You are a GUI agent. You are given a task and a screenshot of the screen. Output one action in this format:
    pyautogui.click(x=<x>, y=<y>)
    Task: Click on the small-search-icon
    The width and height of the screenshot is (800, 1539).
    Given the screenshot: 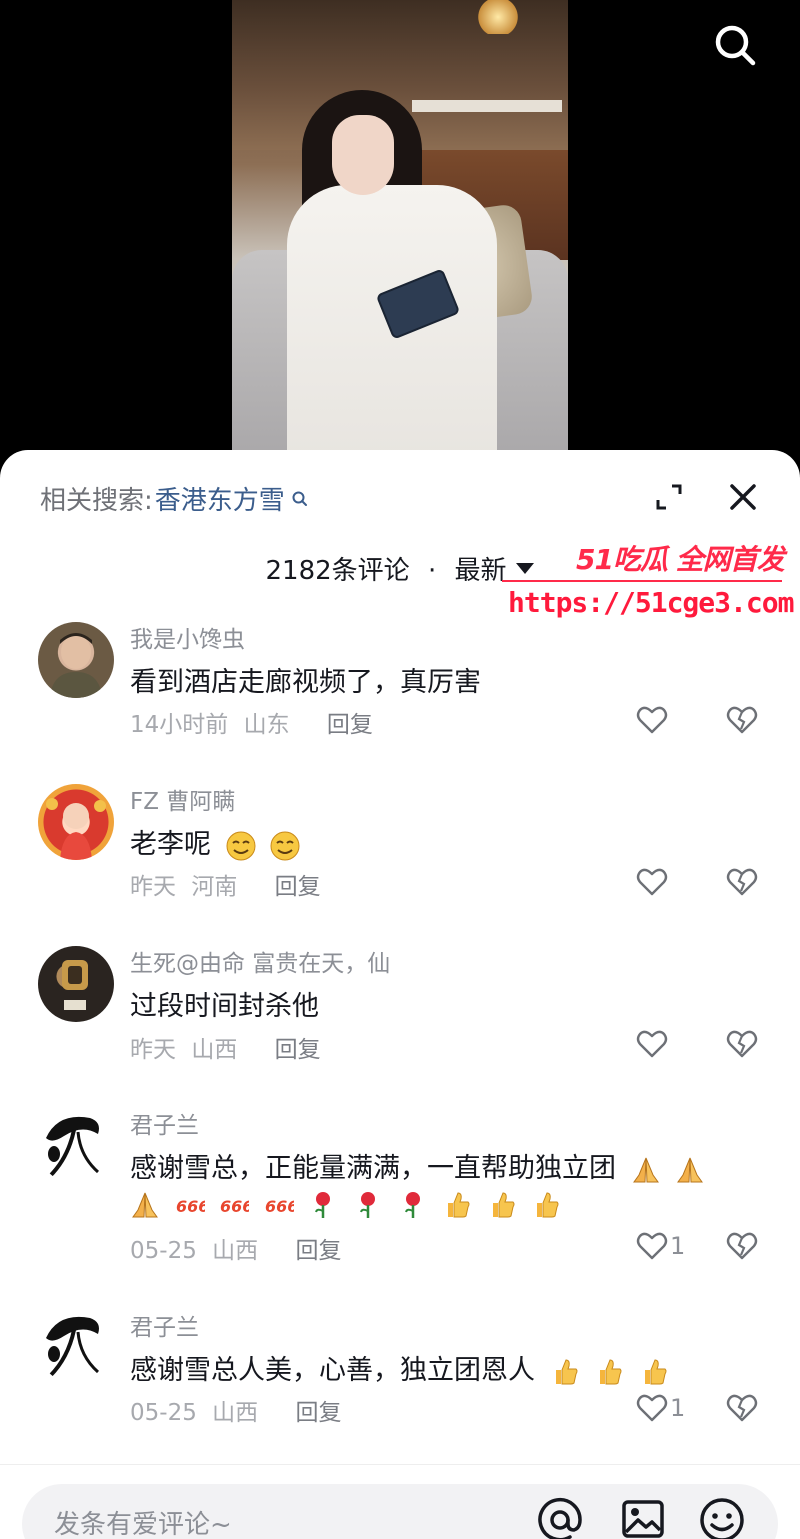 What is the action you would take?
    pyautogui.click(x=299, y=498)
    